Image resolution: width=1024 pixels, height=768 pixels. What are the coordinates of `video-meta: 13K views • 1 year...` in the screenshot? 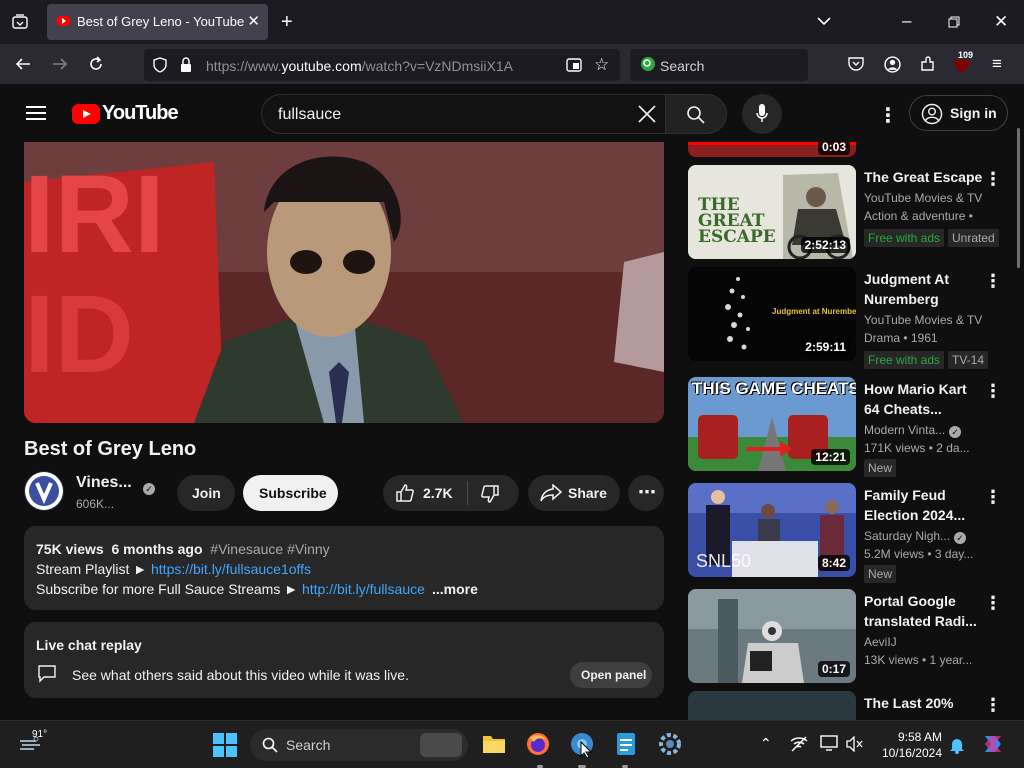 It's located at (918, 660).